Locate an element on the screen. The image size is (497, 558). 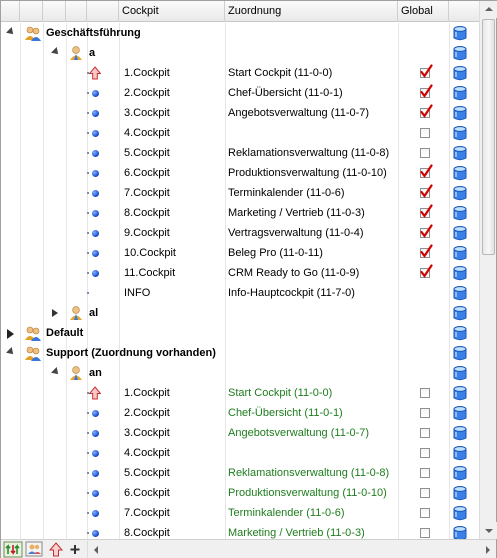
header-zuordnung: Zuordnung is located at coordinates (311, 11).